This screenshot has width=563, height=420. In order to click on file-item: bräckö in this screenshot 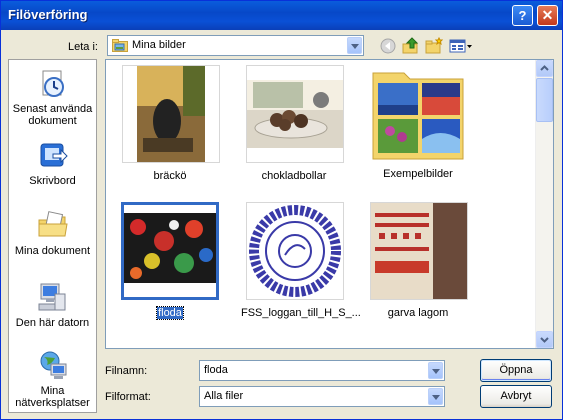, I will do `click(170, 123)`.